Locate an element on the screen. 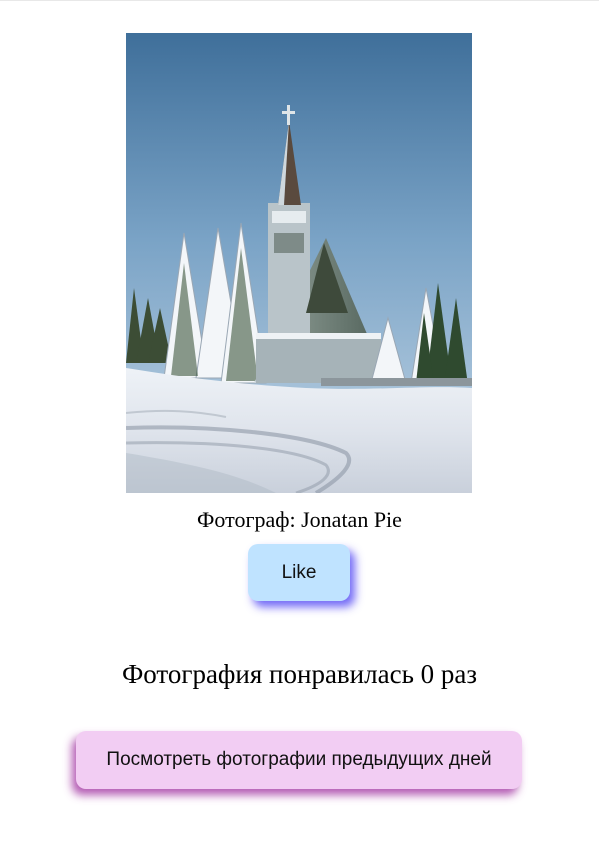  photographer-caption: Фотограф: Jonatan Pie is located at coordinates (299, 519).